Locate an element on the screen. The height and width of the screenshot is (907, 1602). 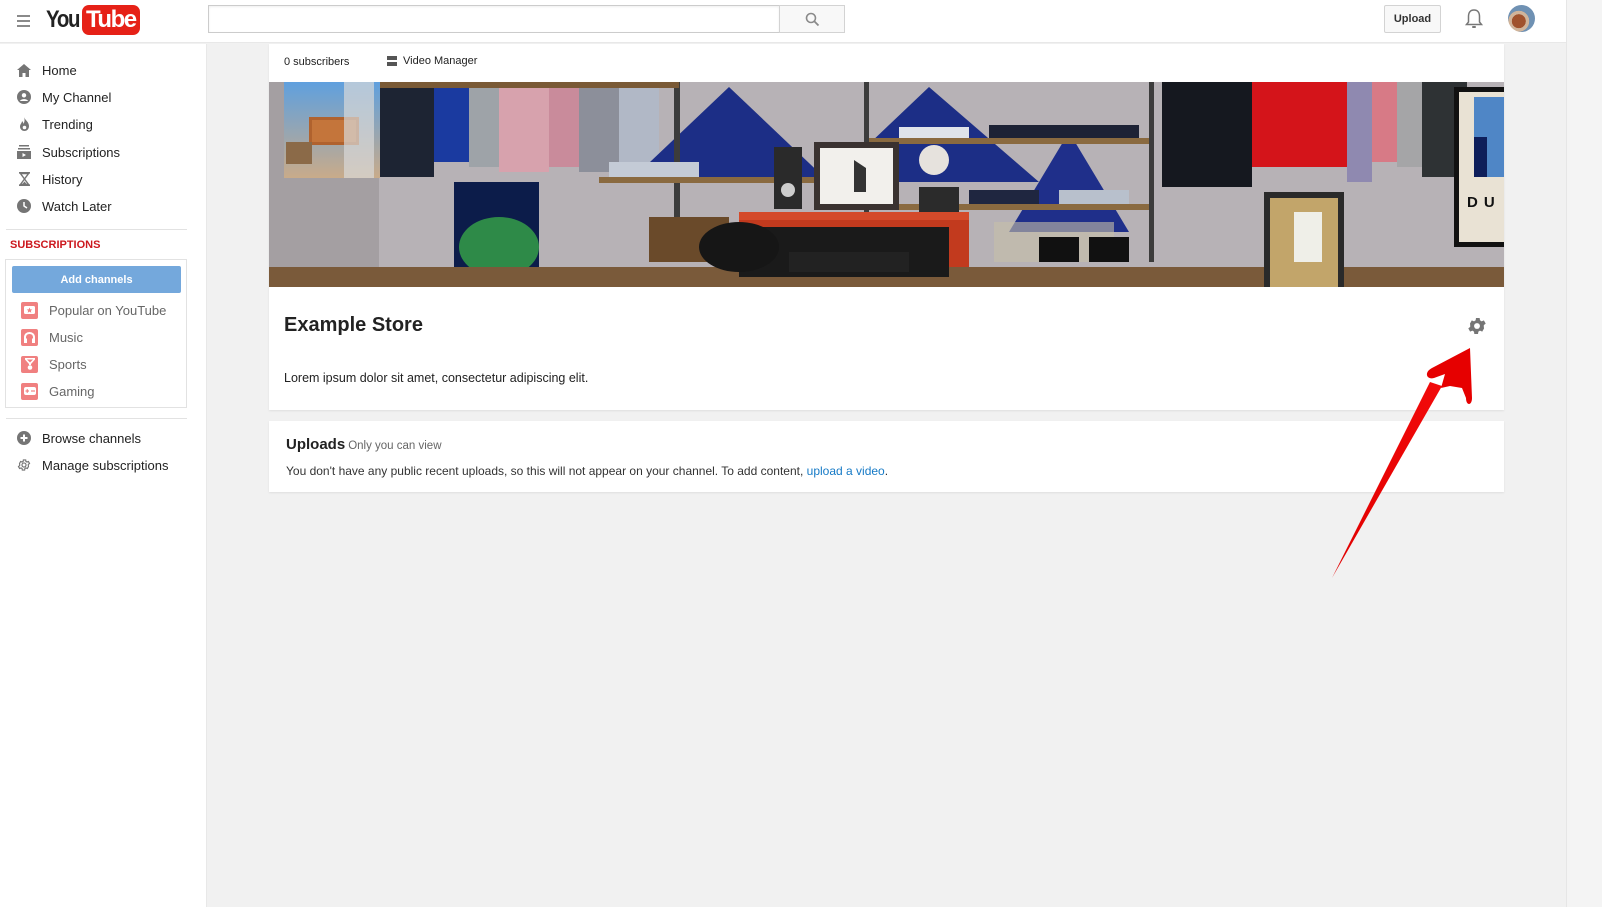
sidebar-item-manage-subscriptions: Manage subscriptions is located at coordinates (103, 465).